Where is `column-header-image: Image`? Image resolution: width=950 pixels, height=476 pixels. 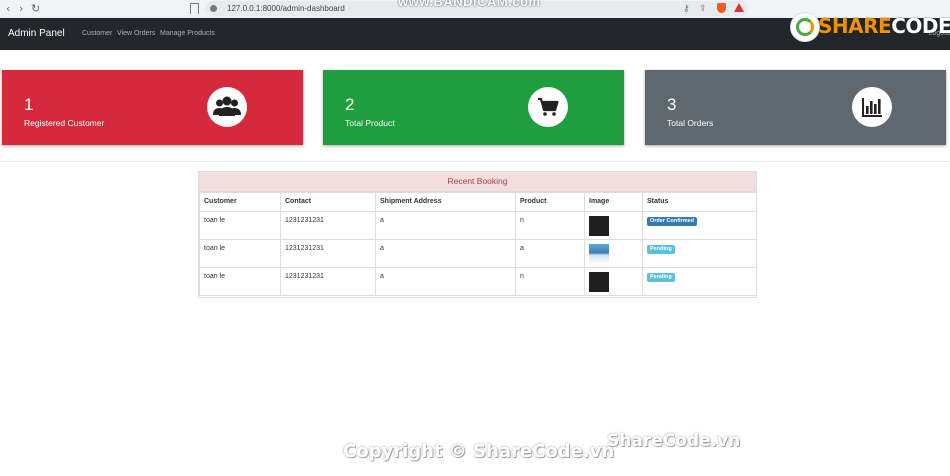 column-header-image: Image is located at coordinates (613, 202).